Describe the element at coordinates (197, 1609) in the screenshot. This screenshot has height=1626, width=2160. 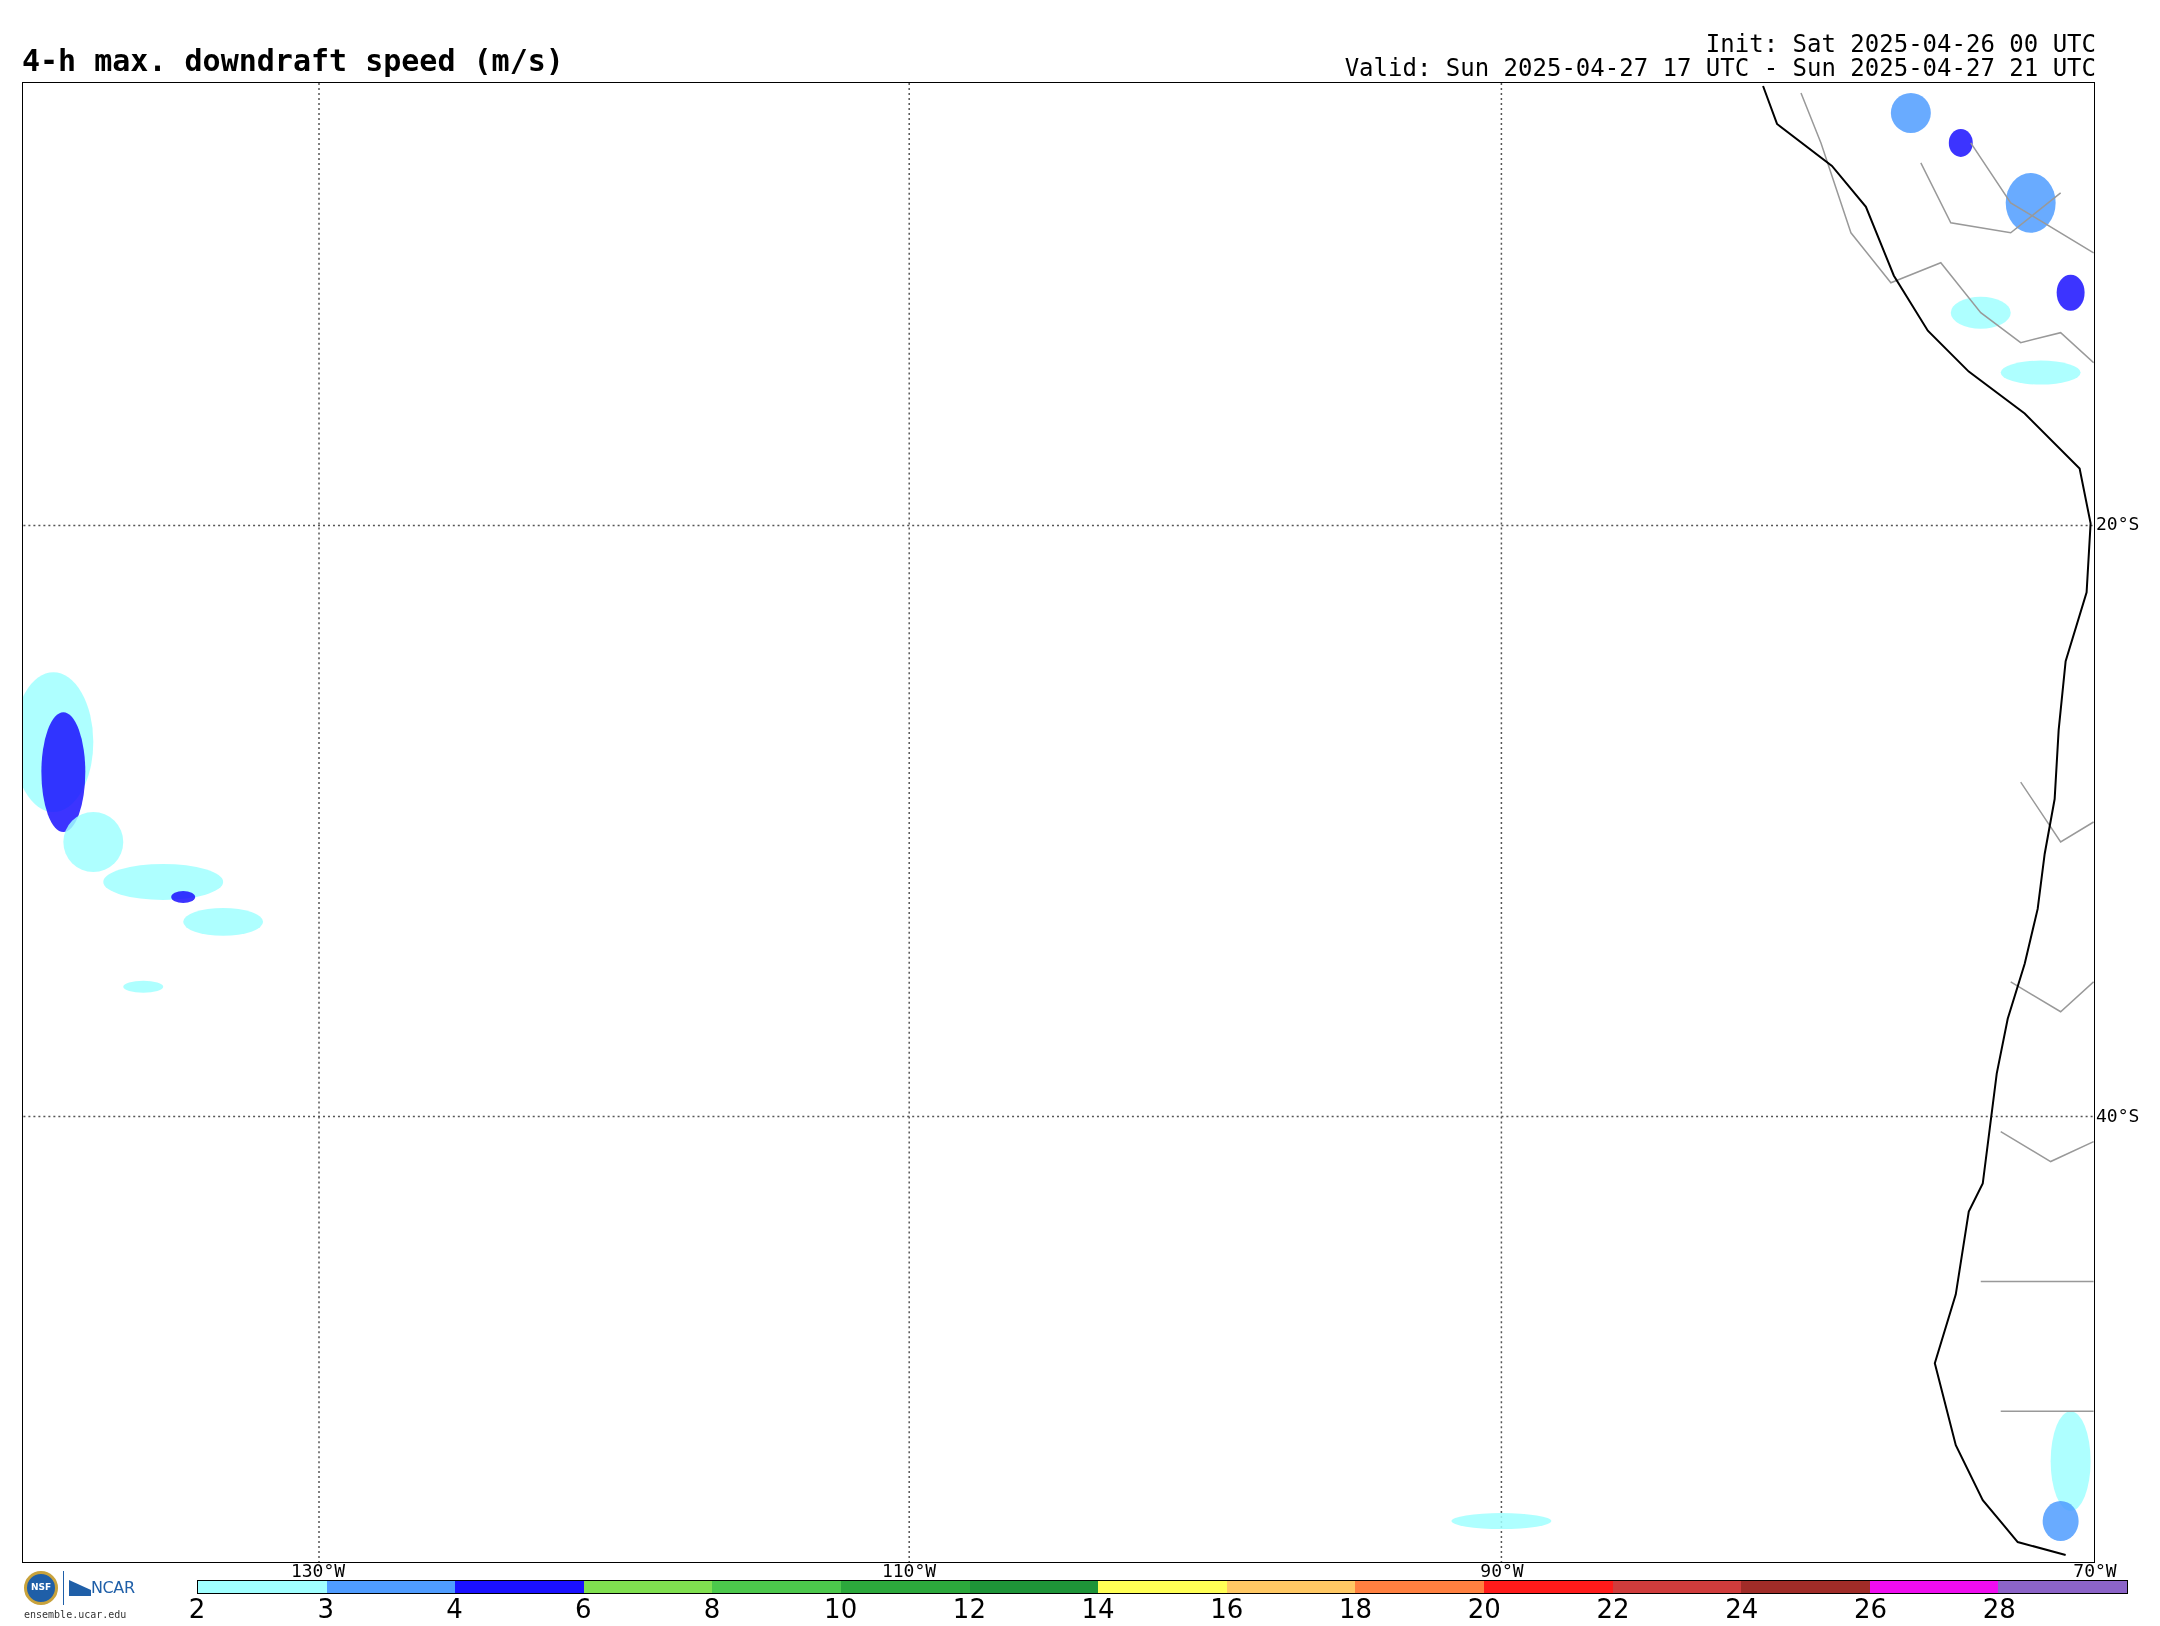
I see `colorbar-tick-label: 2` at that location.